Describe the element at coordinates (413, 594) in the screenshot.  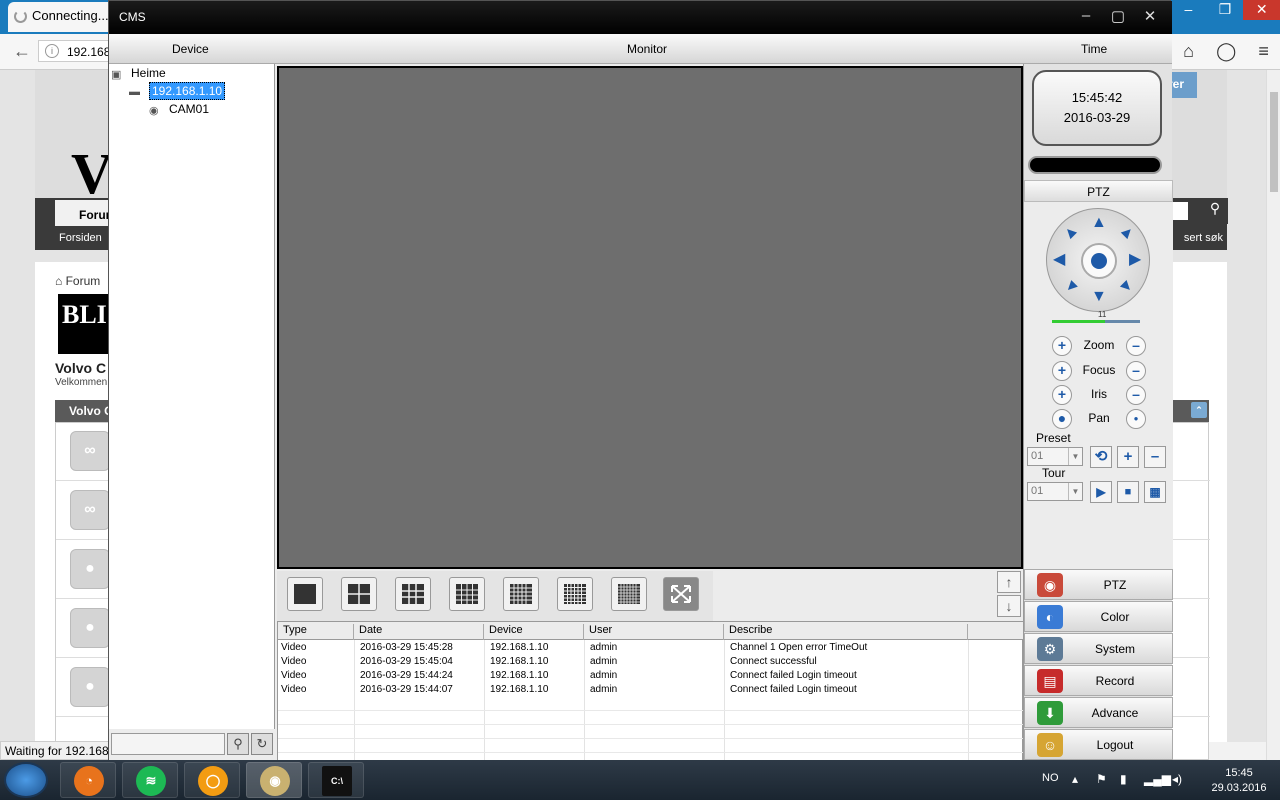
I see `layout-6-button` at that location.